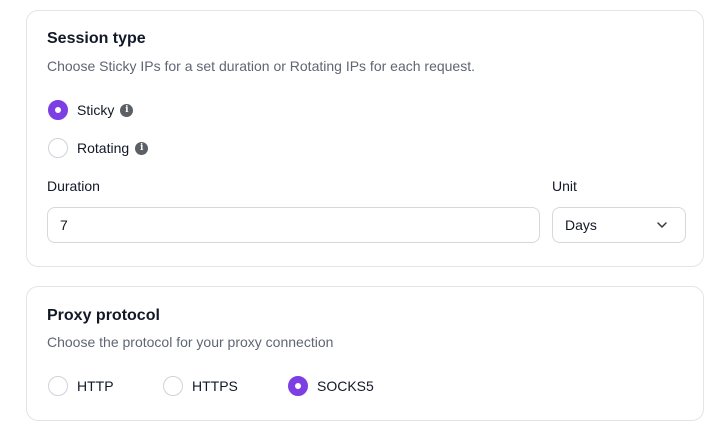  What do you see at coordinates (619, 225) in the screenshot?
I see `unit-select: Days` at bounding box center [619, 225].